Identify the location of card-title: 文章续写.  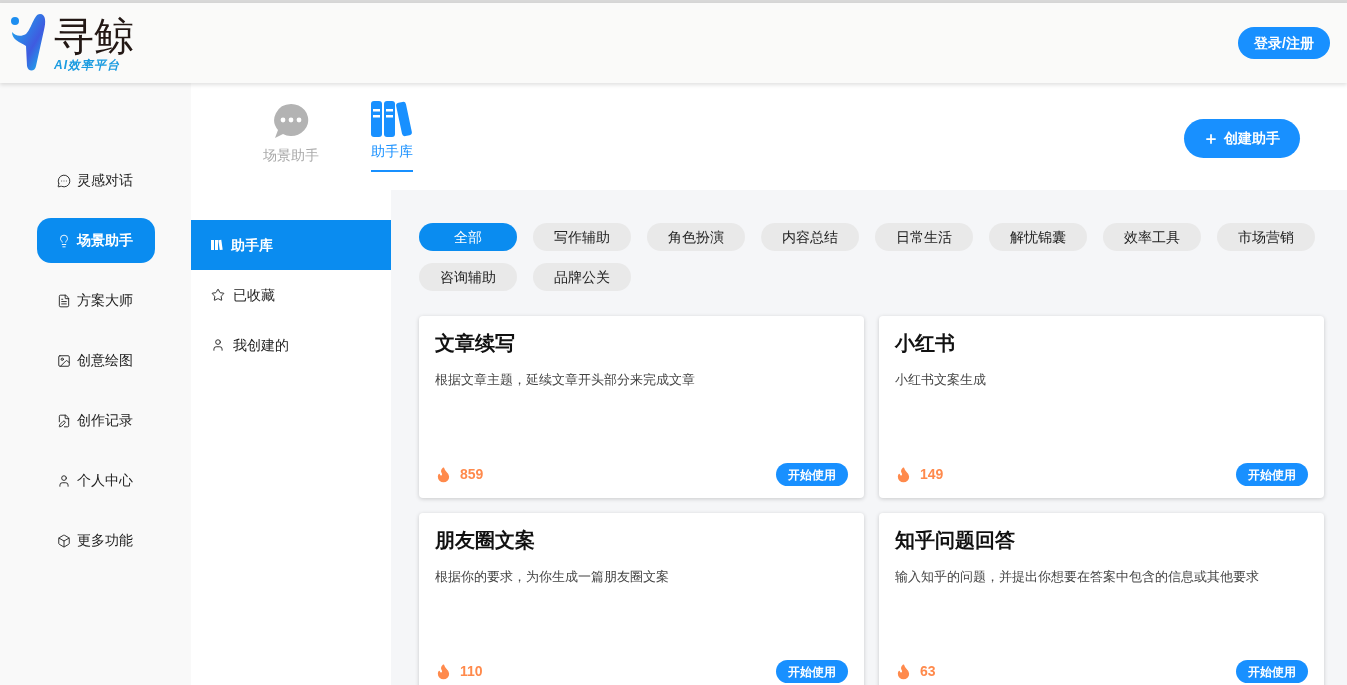
(475, 343).